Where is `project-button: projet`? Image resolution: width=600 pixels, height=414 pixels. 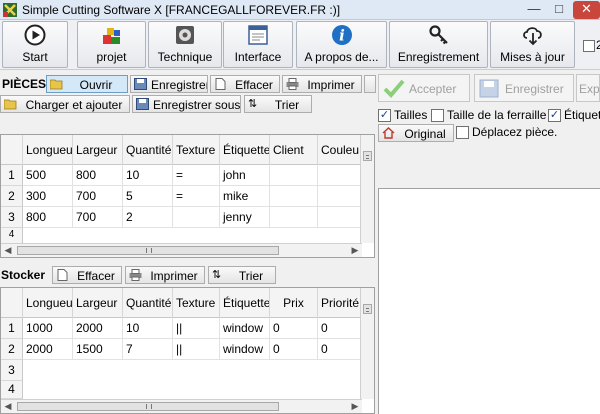 project-button: projet is located at coordinates (111, 44).